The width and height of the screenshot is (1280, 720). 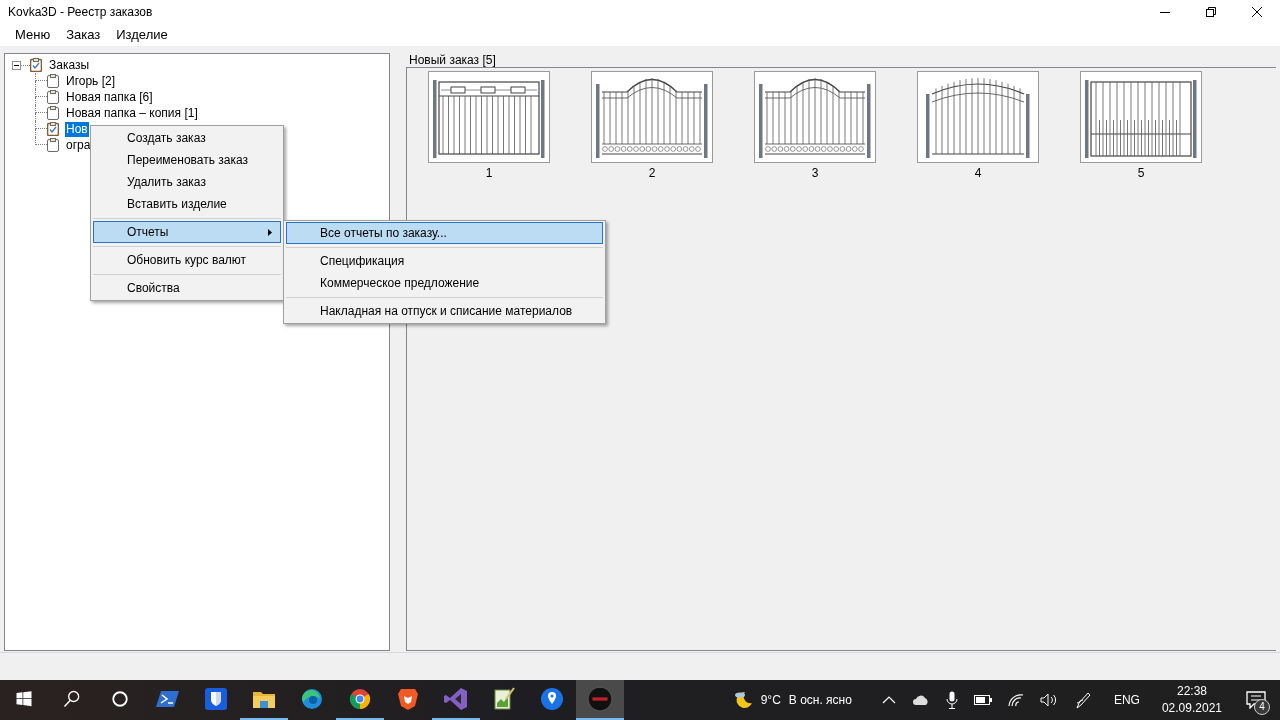 What do you see at coordinates (142, 34) in the screenshot?
I see `menu-bar-item: Изделие` at bounding box center [142, 34].